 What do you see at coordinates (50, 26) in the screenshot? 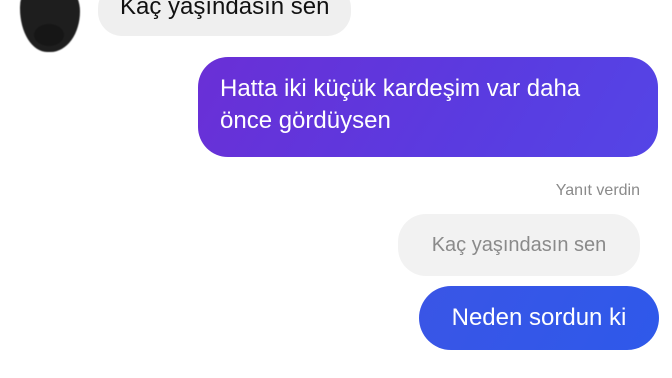
I see `avatar` at bounding box center [50, 26].